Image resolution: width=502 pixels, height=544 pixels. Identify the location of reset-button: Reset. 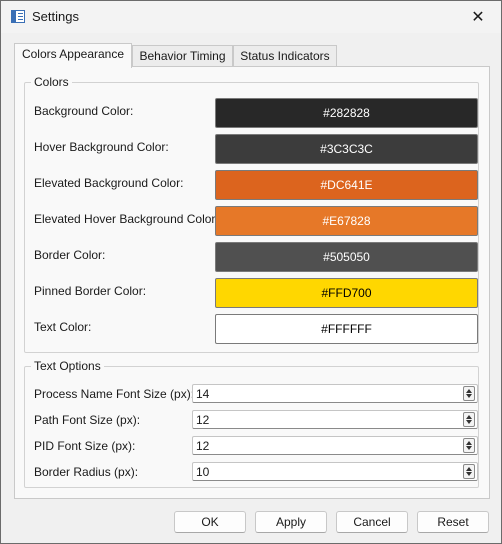
(453, 522).